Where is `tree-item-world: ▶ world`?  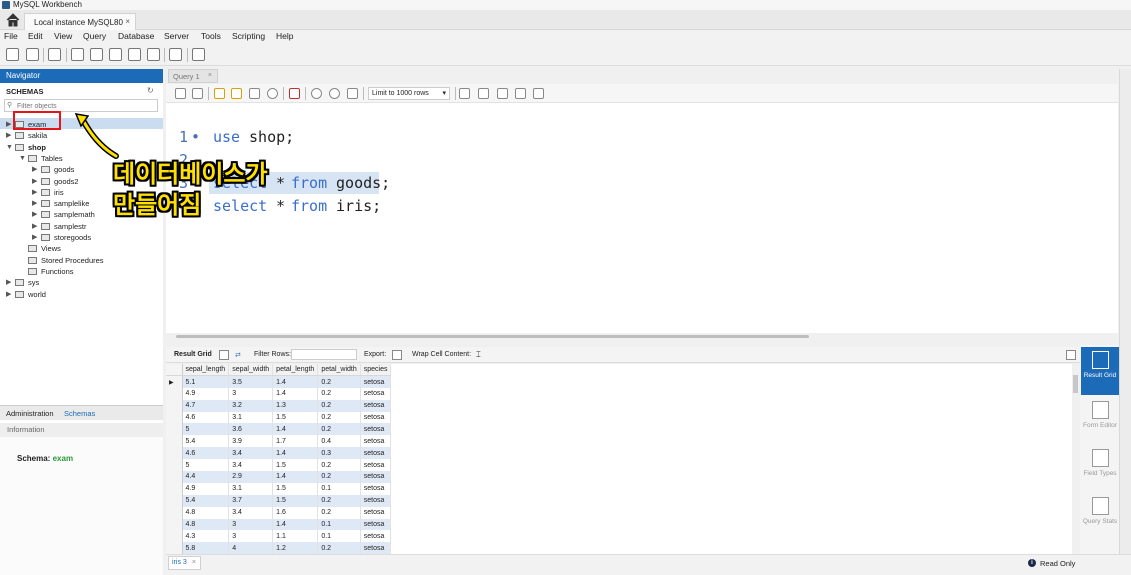 tree-item-world: ▶ world is located at coordinates (83, 294).